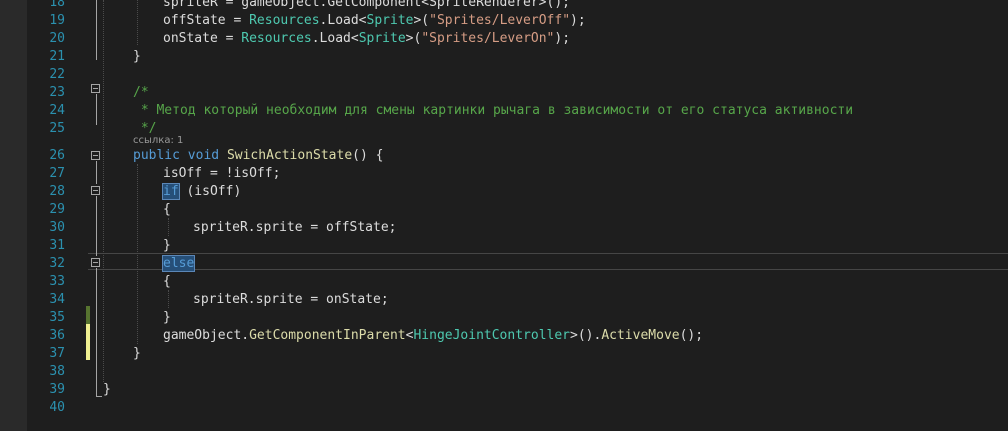 Image resolution: width=1008 pixels, height=431 pixels. I want to click on line-number: 31, so click(57, 245).